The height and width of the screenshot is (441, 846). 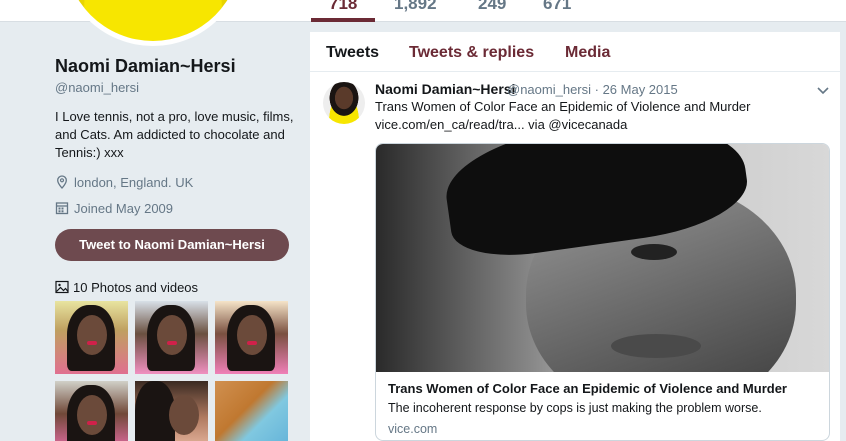 I want to click on tab-tweets: Tweets, so click(x=352, y=53).